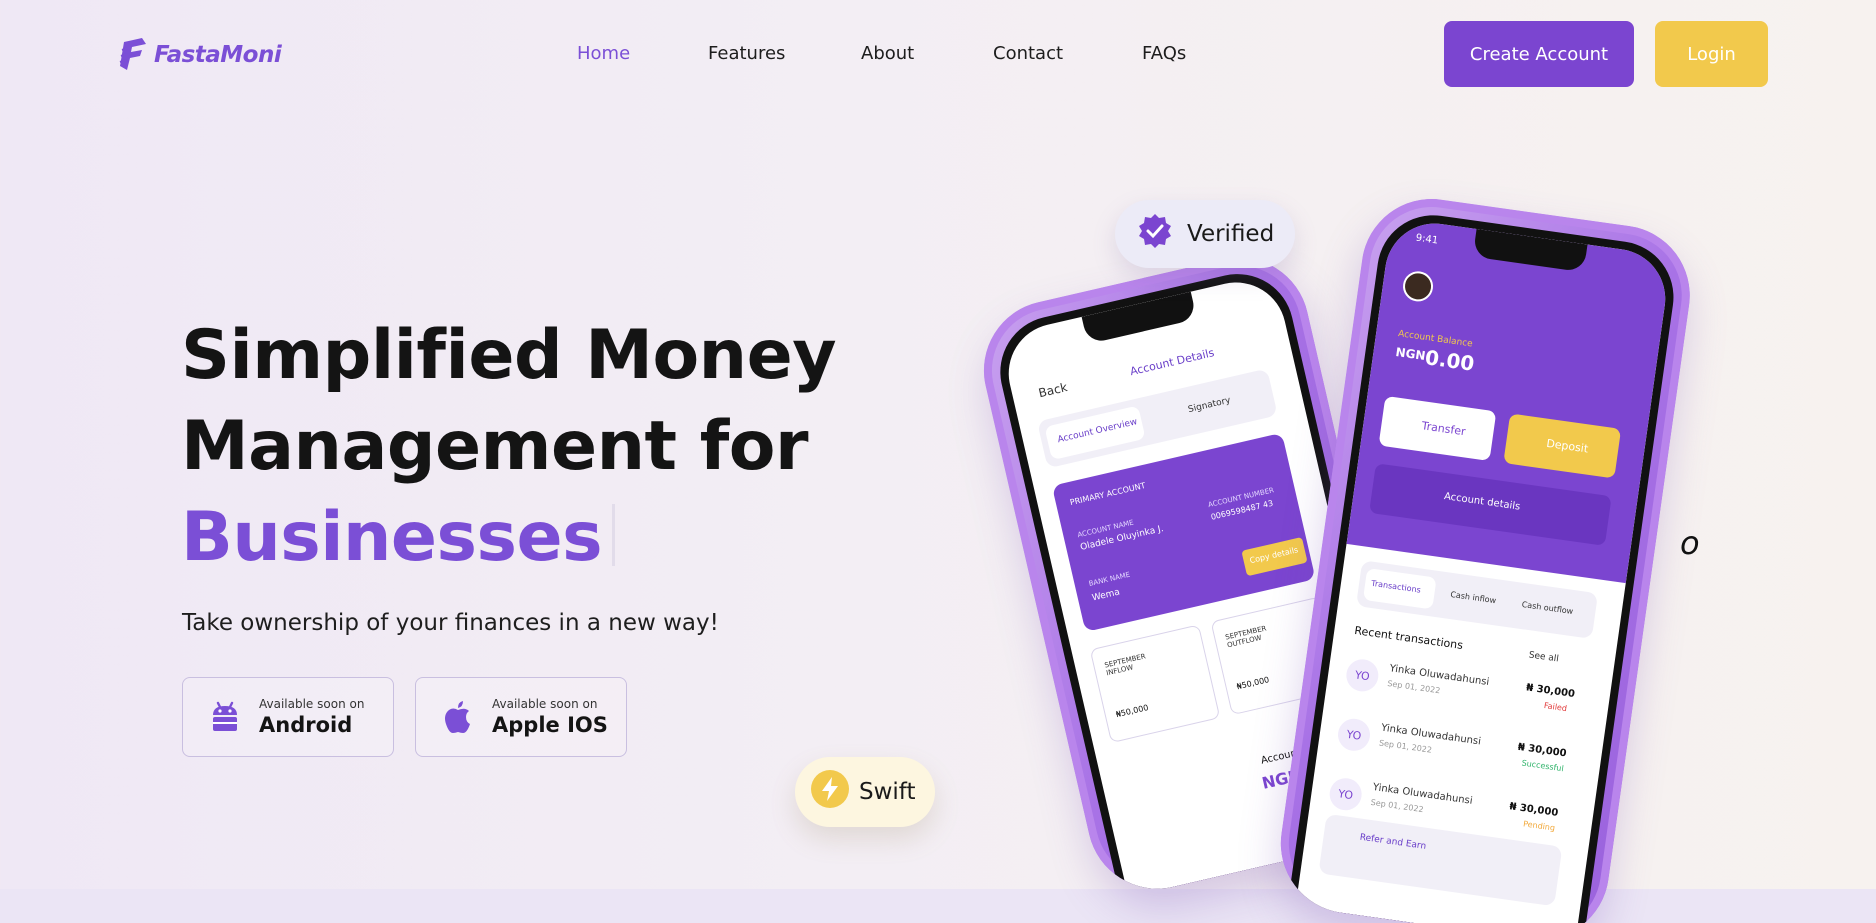 The image size is (1876, 923). Describe the element at coordinates (1155, 684) in the screenshot. I see `inflow-box: SEPTEMBER INFLOW ₦50,000` at that location.